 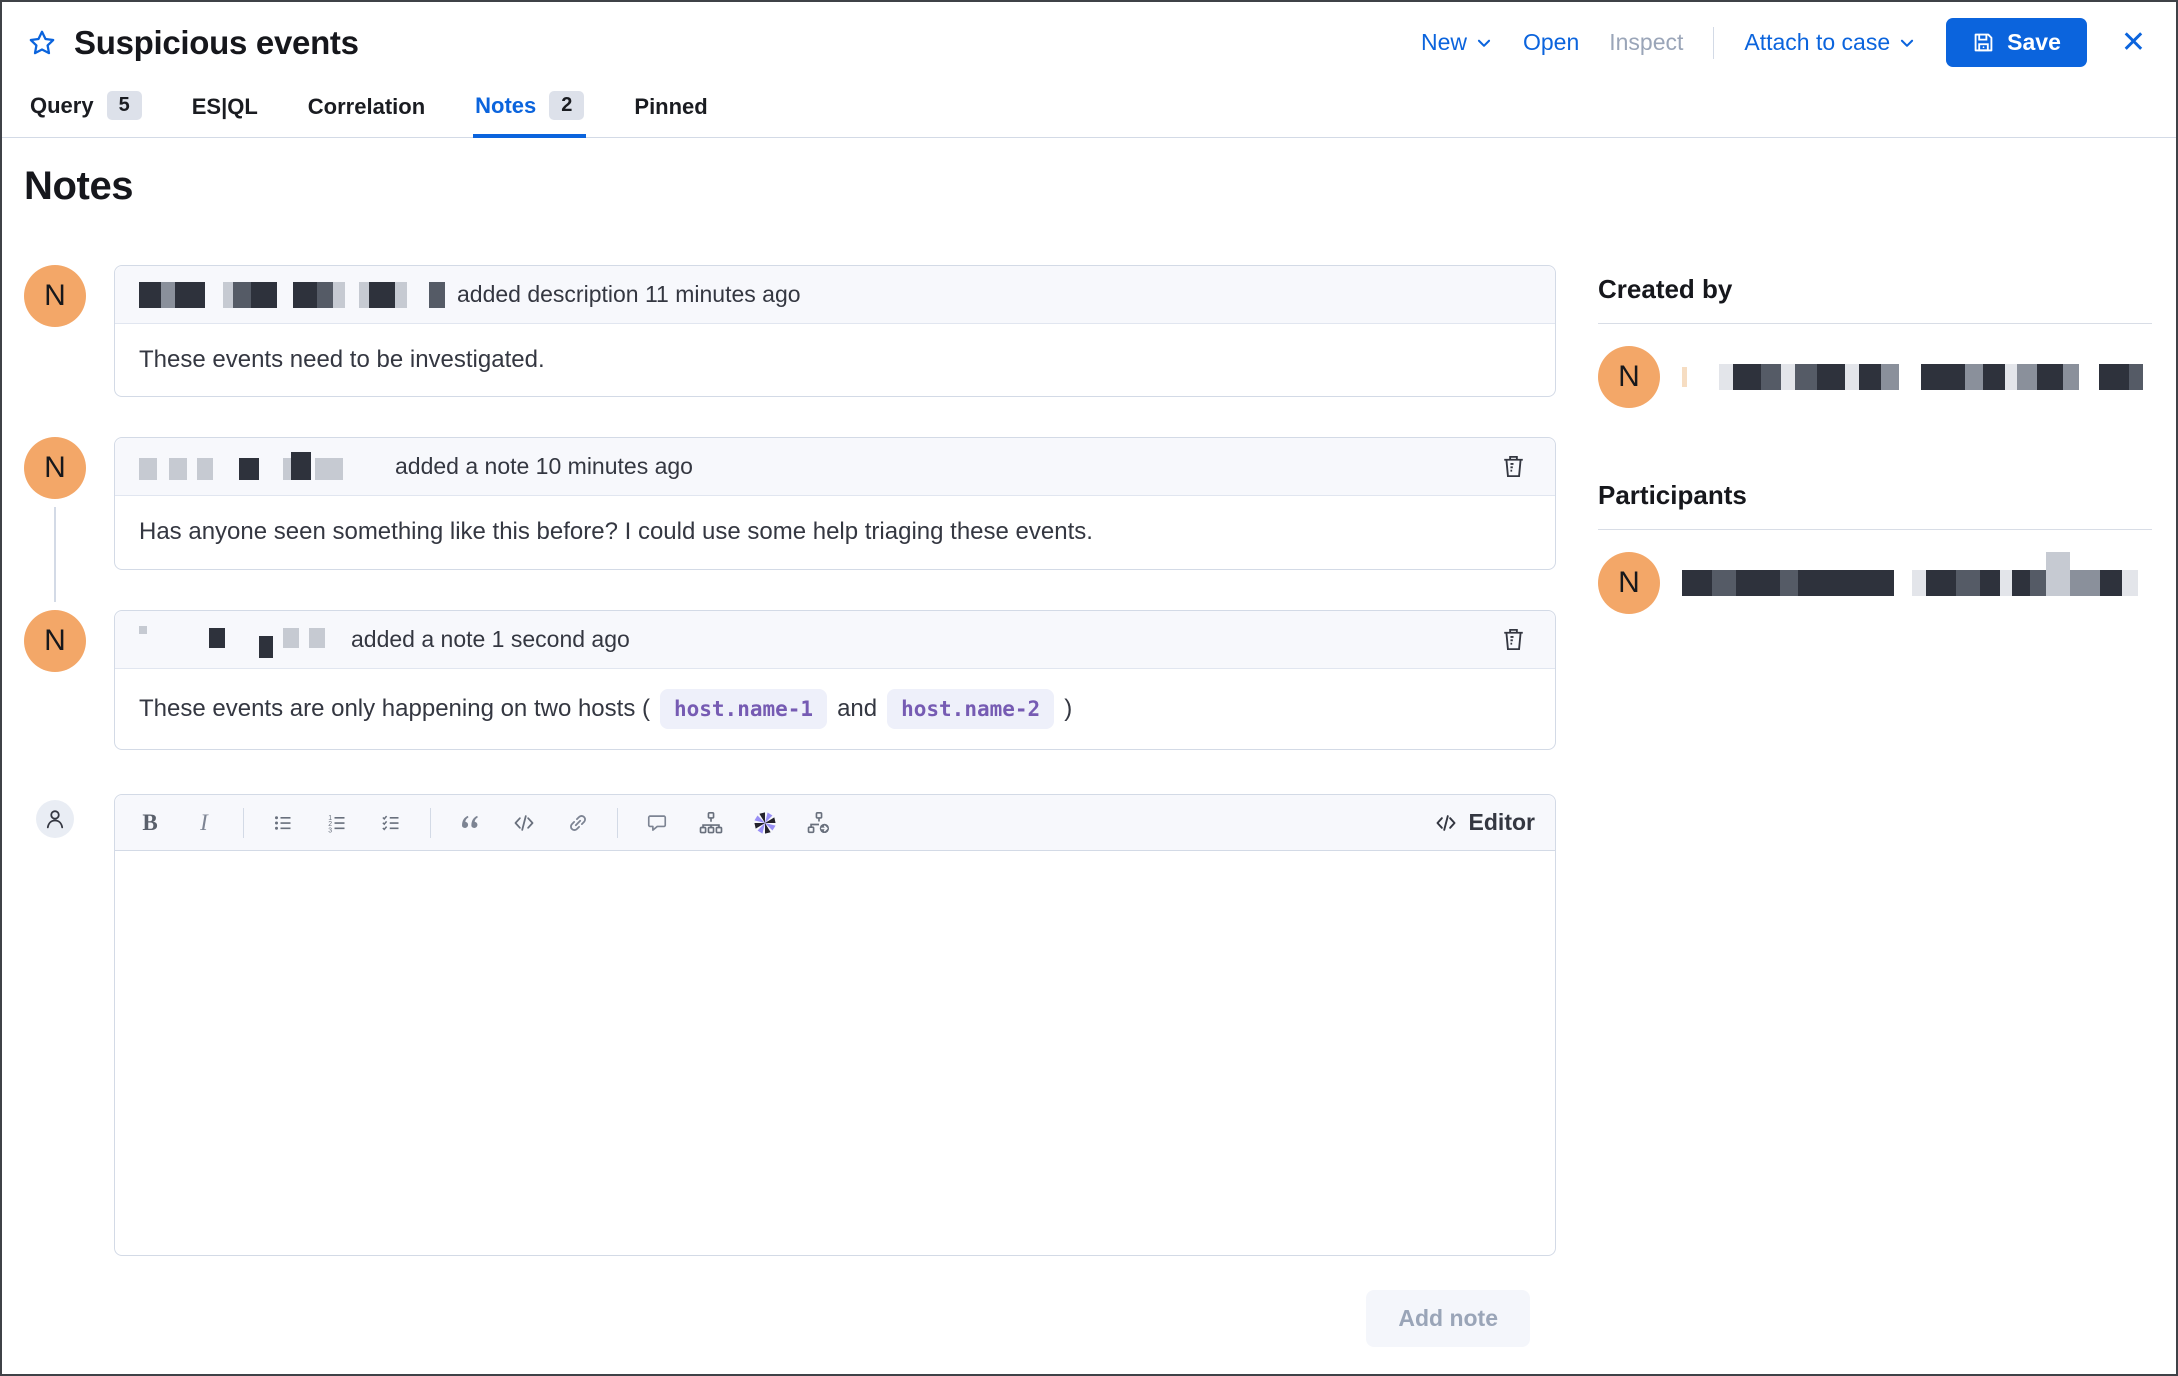 I want to click on inspect-button: Inspect, so click(x=1646, y=42).